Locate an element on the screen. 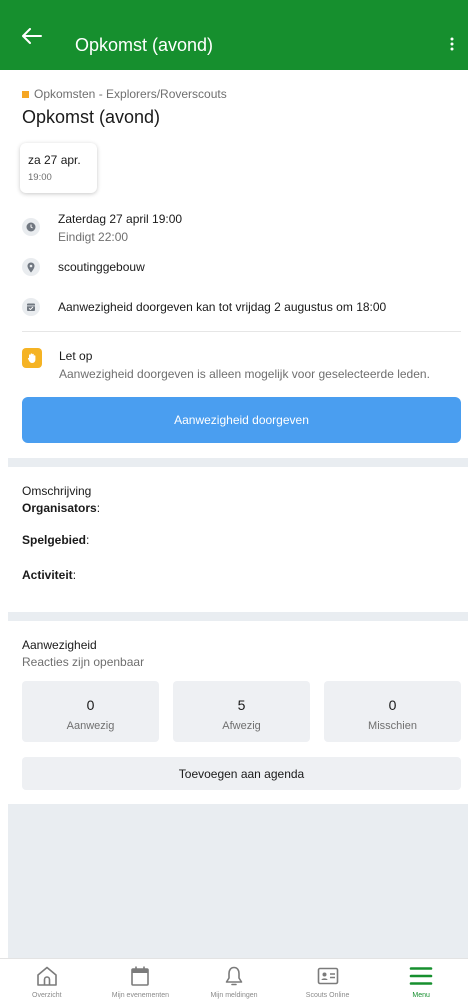  add-to-calendar-button: Toevoegen aan agenda is located at coordinates (241, 773).